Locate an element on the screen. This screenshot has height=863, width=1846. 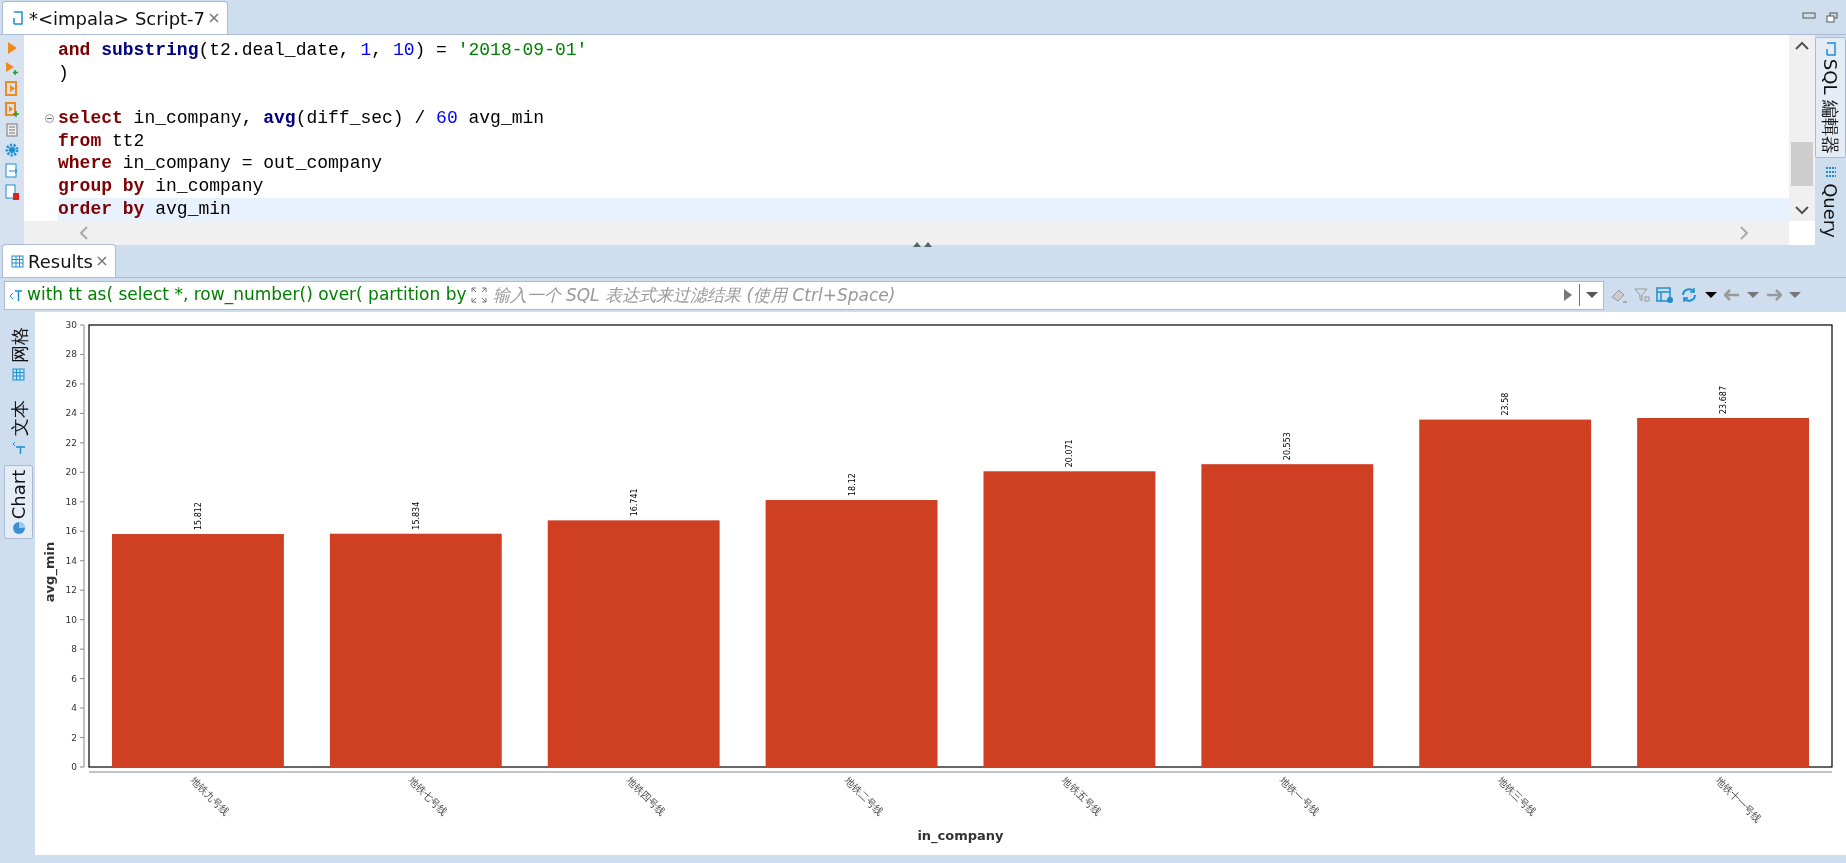
data-label: 20.071 is located at coordinates (1070, 453).